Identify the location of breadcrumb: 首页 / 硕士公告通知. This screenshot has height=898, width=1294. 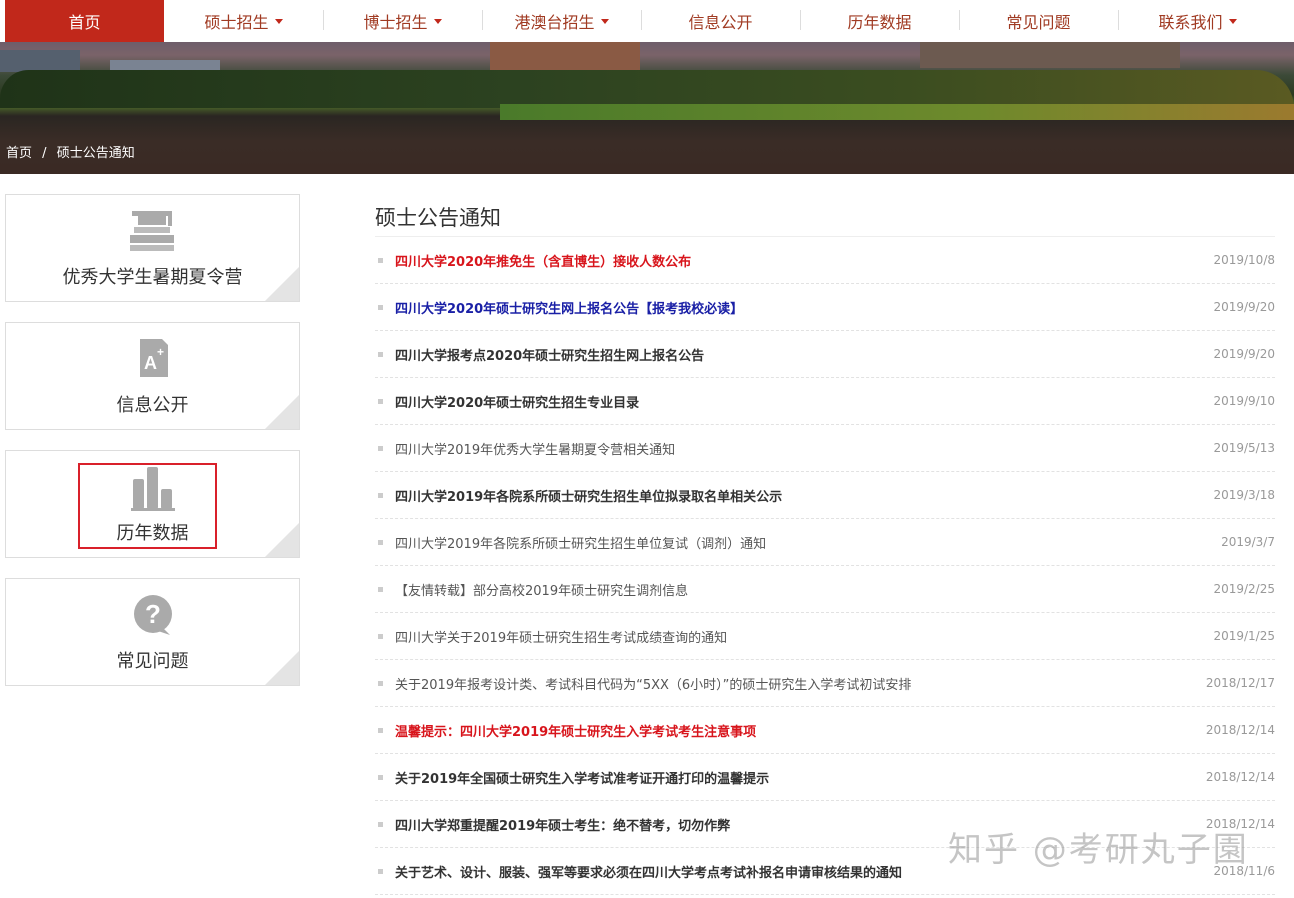
(73, 154).